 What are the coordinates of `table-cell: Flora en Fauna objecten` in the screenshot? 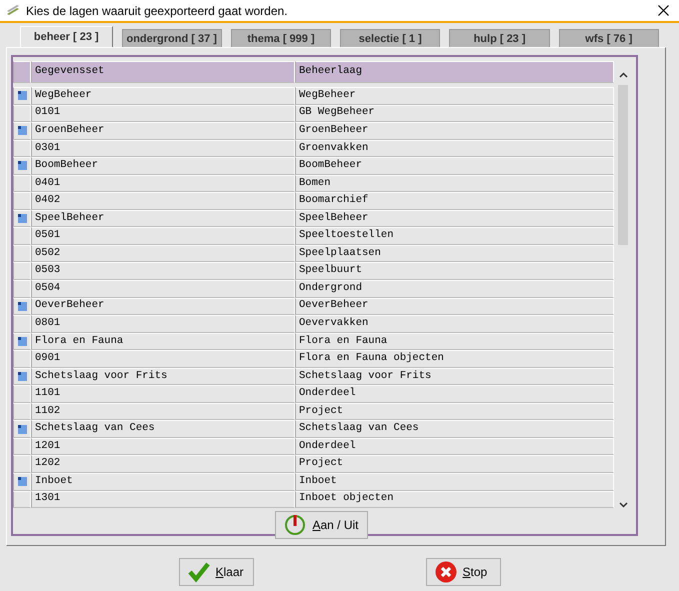 It's located at (454, 359).